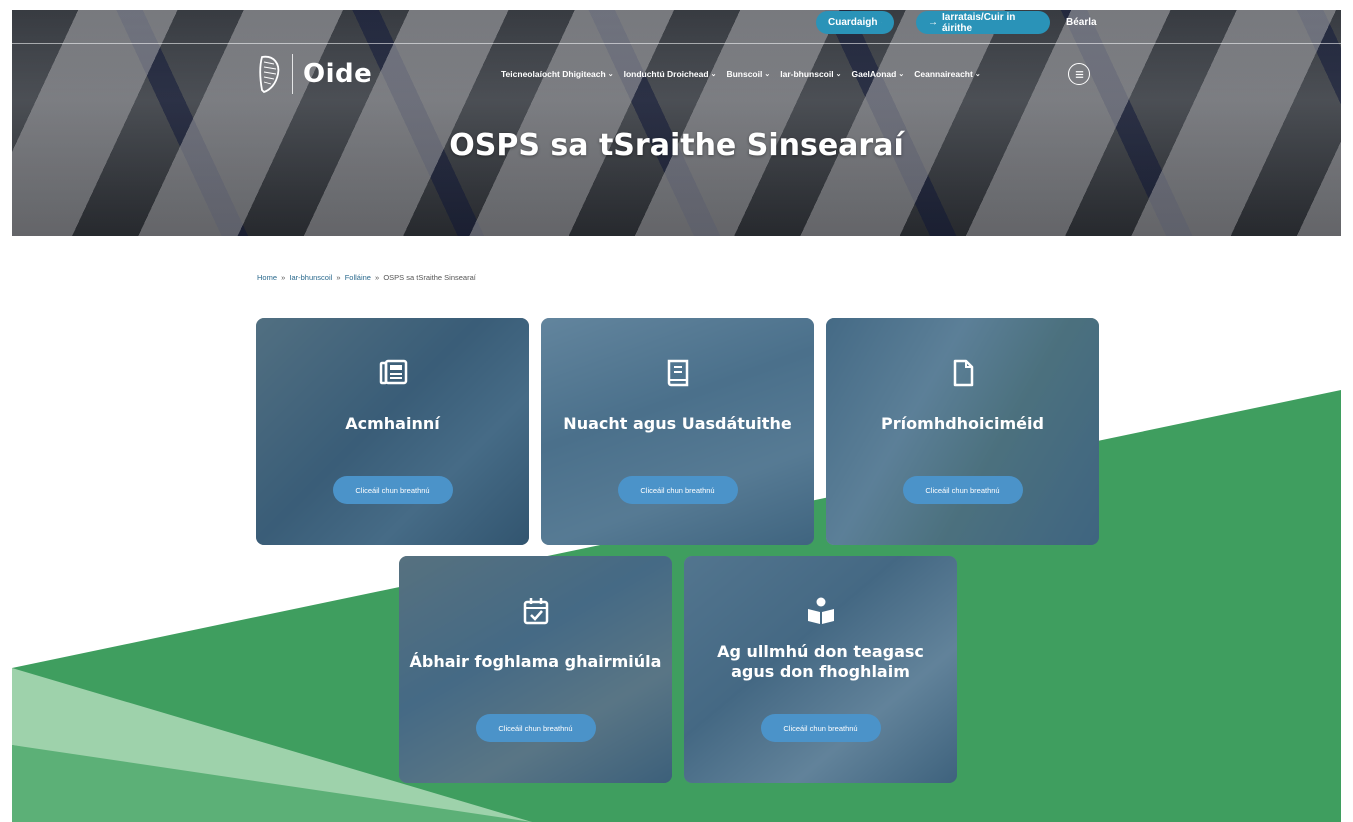 This screenshot has width=1353, height=822. What do you see at coordinates (358, 277) in the screenshot?
I see `breadcrumb-wellbeing: Folláine` at bounding box center [358, 277].